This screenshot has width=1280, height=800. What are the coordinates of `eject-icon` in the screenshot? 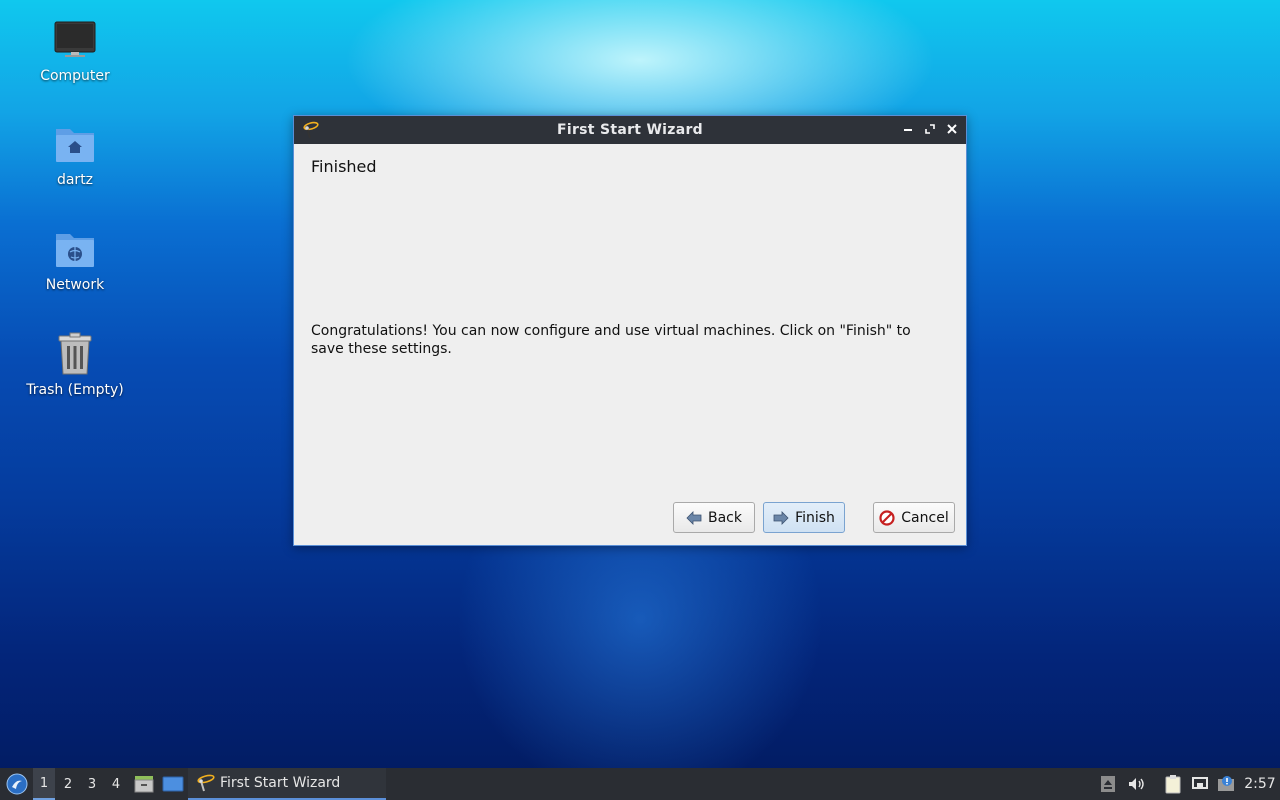 It's located at (1108, 784).